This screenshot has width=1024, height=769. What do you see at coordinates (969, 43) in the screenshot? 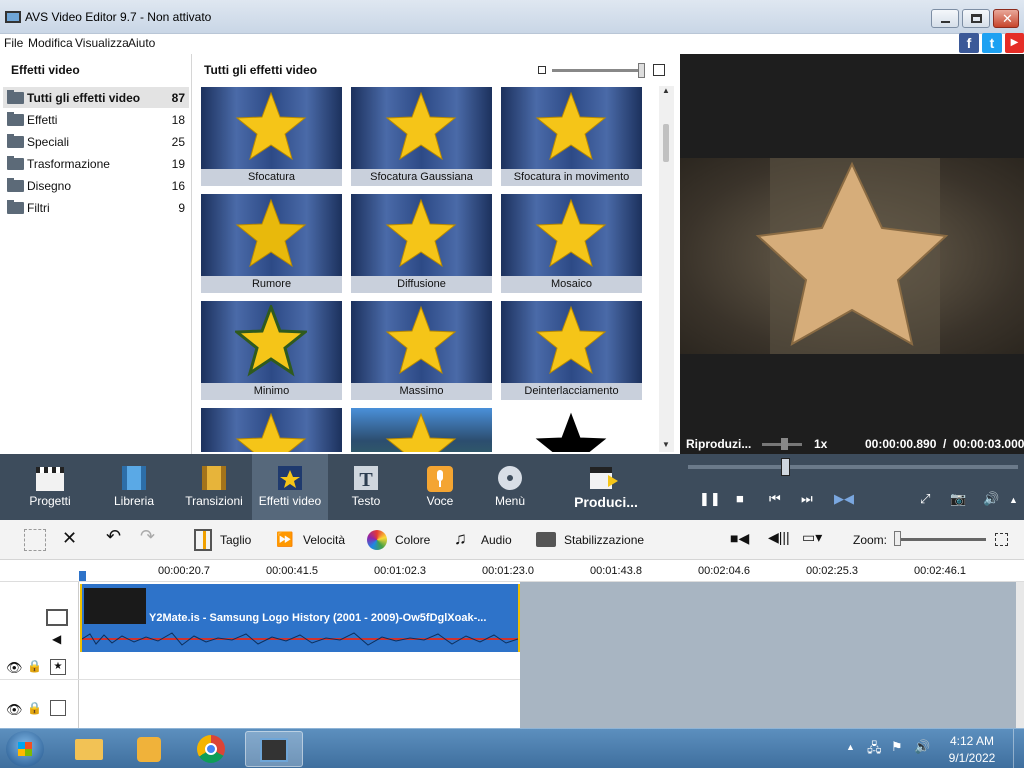
I see `facebook-icon: f` at bounding box center [969, 43].